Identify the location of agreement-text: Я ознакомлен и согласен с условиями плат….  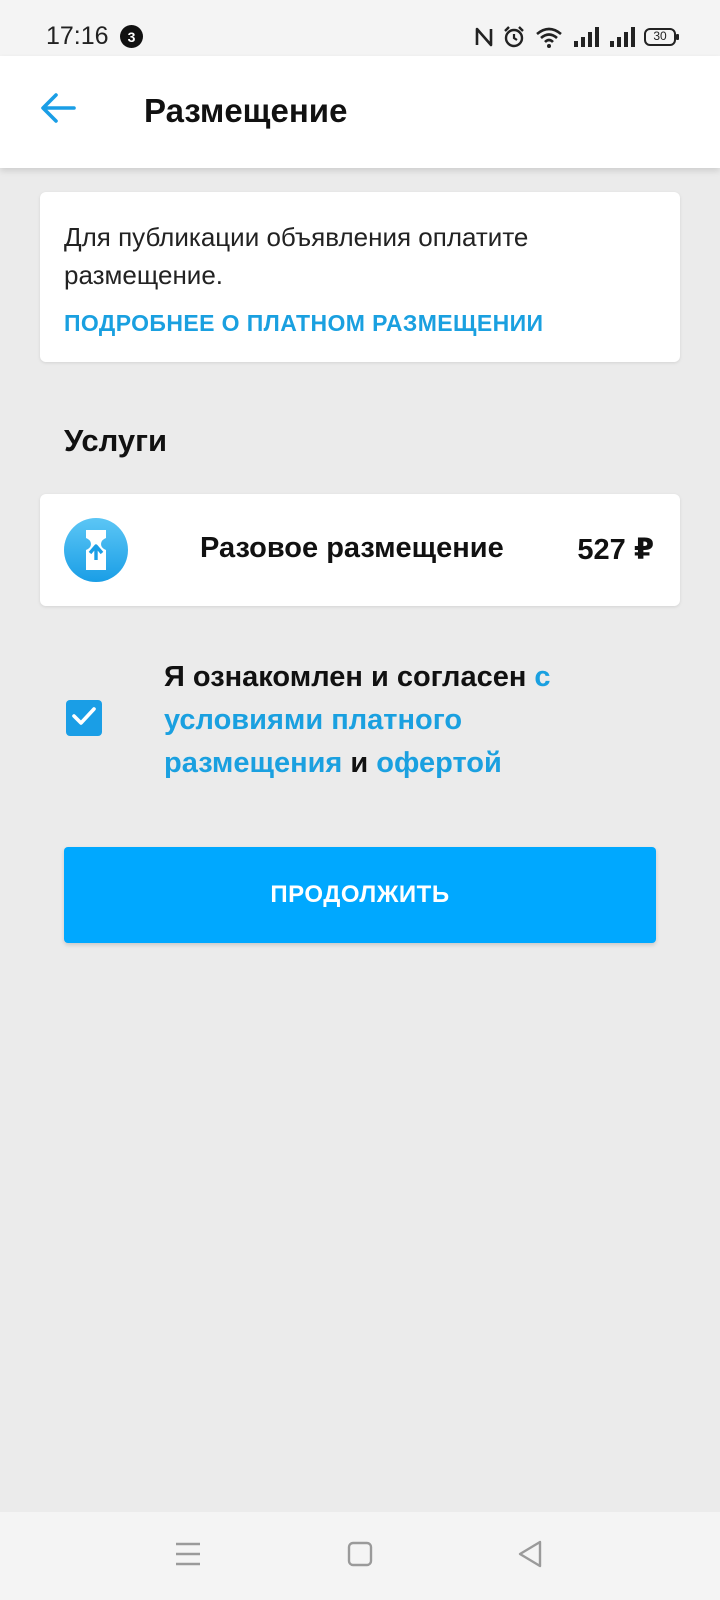
(394, 720).